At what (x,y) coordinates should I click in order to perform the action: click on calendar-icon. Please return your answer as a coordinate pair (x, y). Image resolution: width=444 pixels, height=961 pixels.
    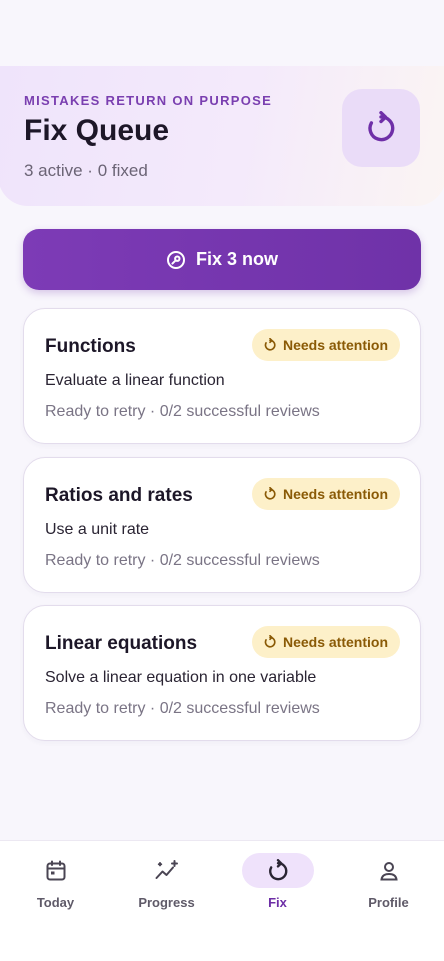
    Looking at the image, I should click on (55, 870).